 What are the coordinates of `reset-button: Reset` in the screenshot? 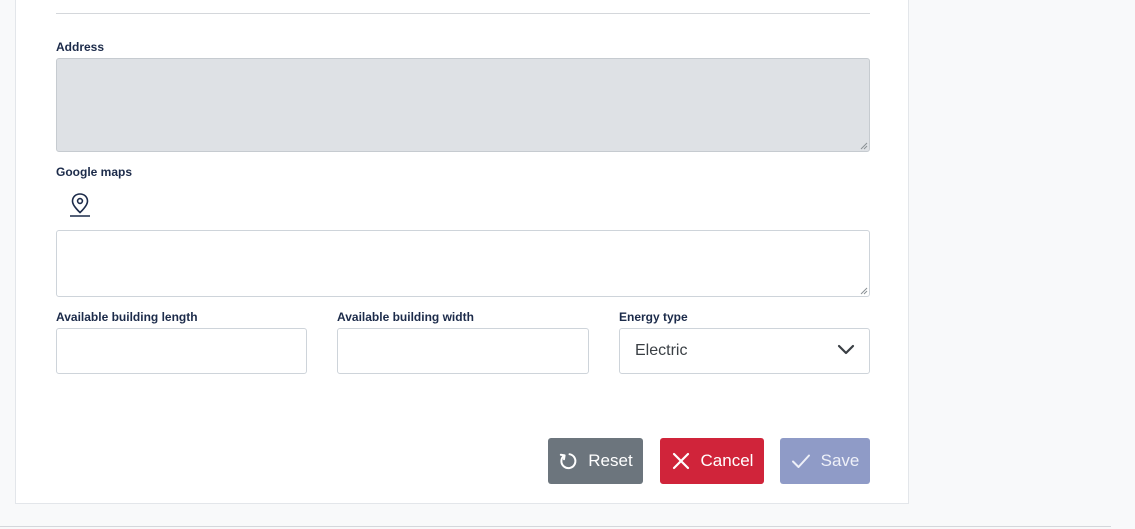 It's located at (595, 461).